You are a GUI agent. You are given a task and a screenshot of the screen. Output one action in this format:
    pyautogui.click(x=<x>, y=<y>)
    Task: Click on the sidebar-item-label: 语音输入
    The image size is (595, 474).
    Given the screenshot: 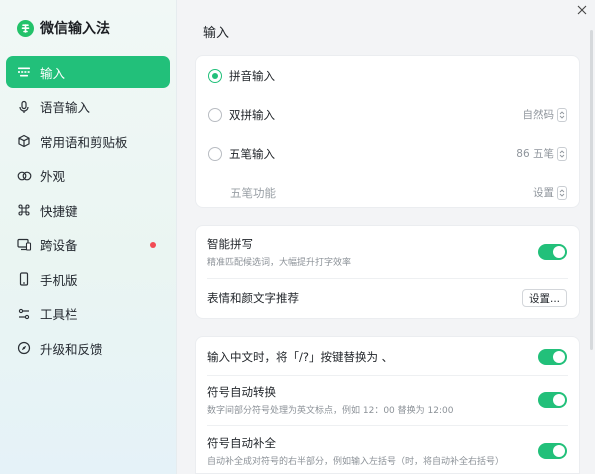 What is the action you would take?
    pyautogui.click(x=65, y=107)
    